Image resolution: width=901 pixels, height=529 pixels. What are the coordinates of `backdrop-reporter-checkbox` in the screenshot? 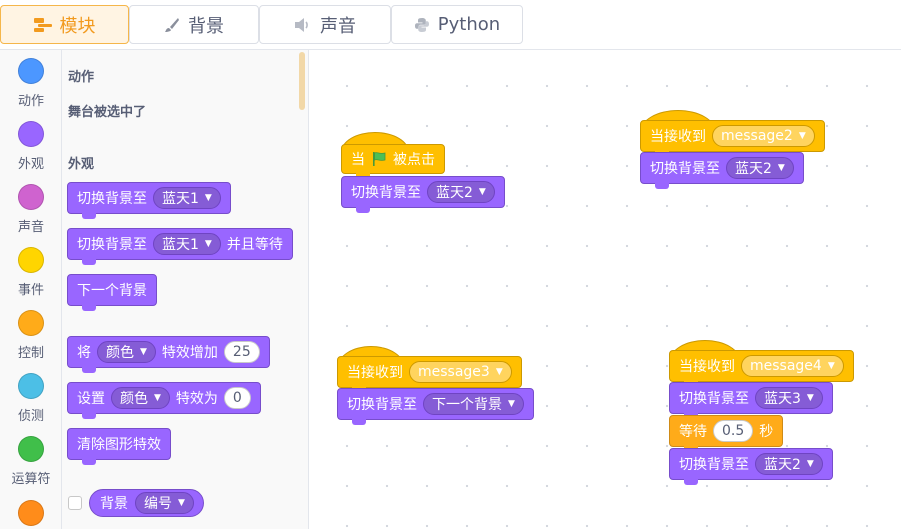 It's located at (75, 503).